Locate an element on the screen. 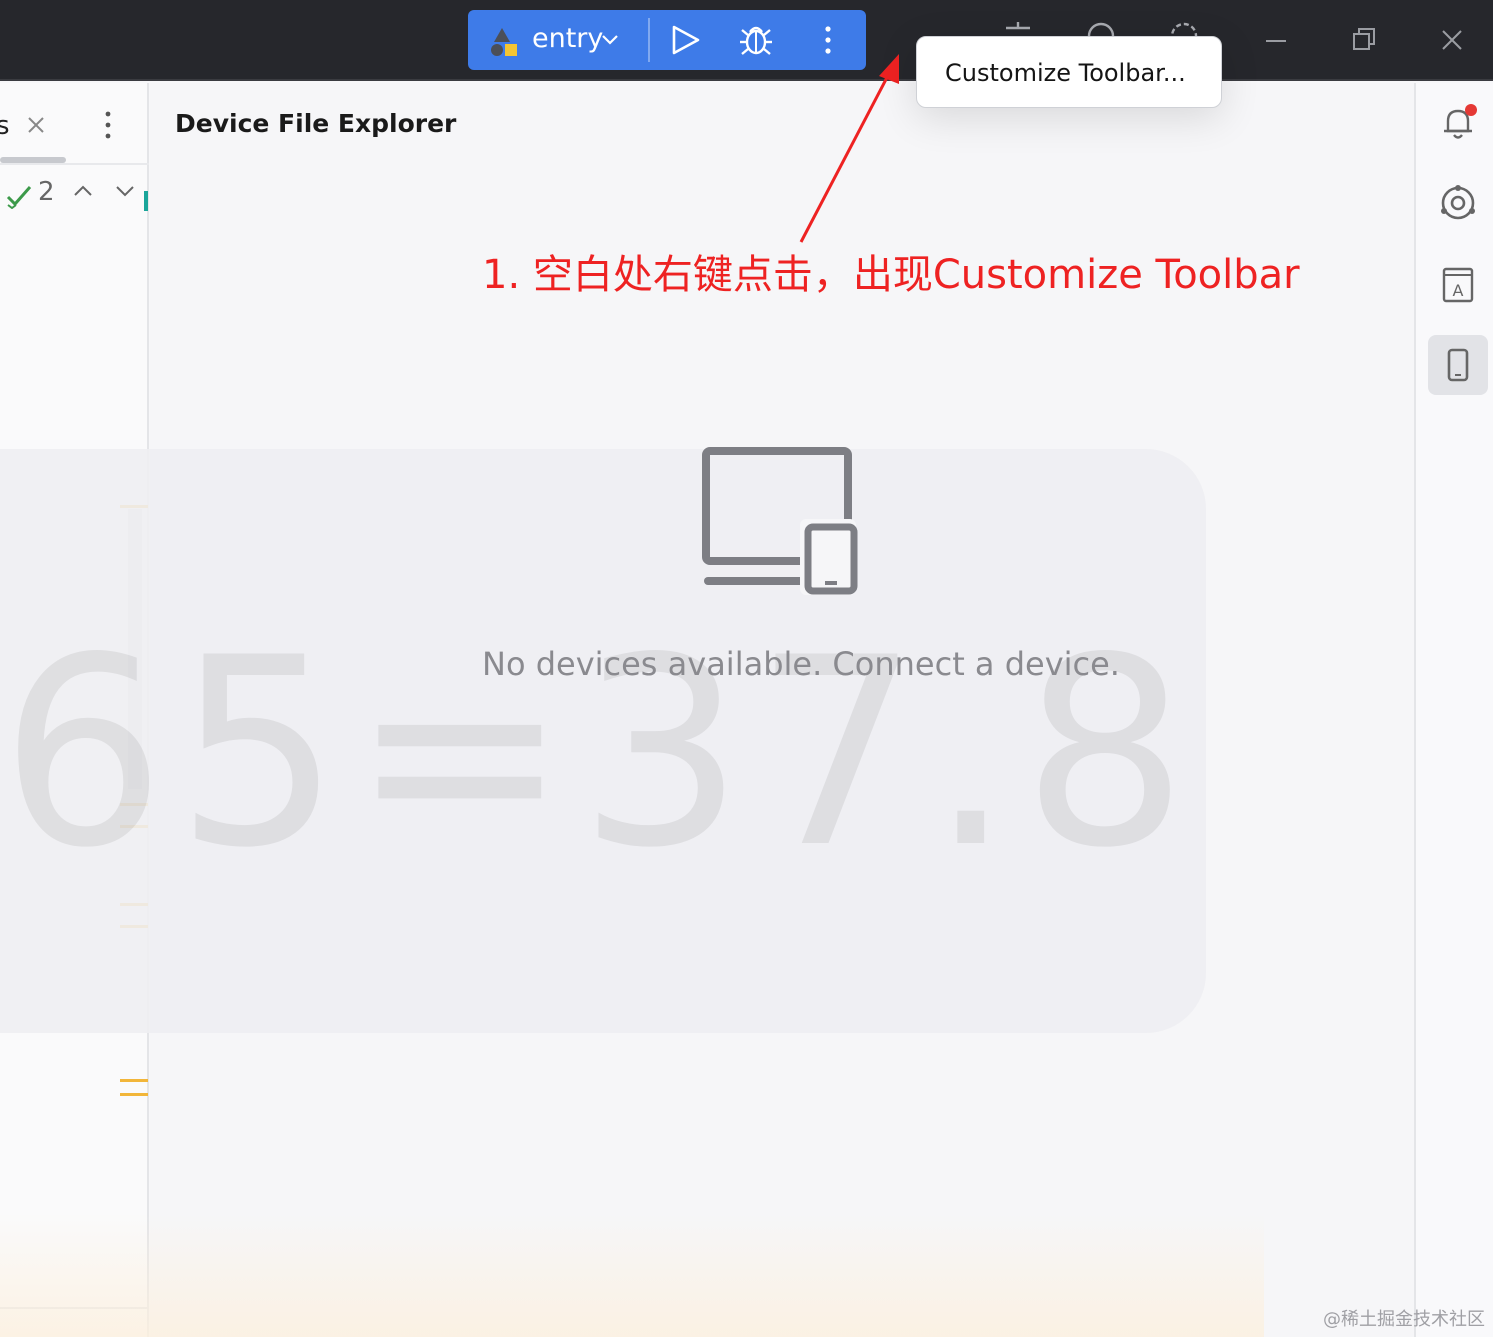 The height and width of the screenshot is (1337, 1493). close-icon is located at coordinates (36, 125).